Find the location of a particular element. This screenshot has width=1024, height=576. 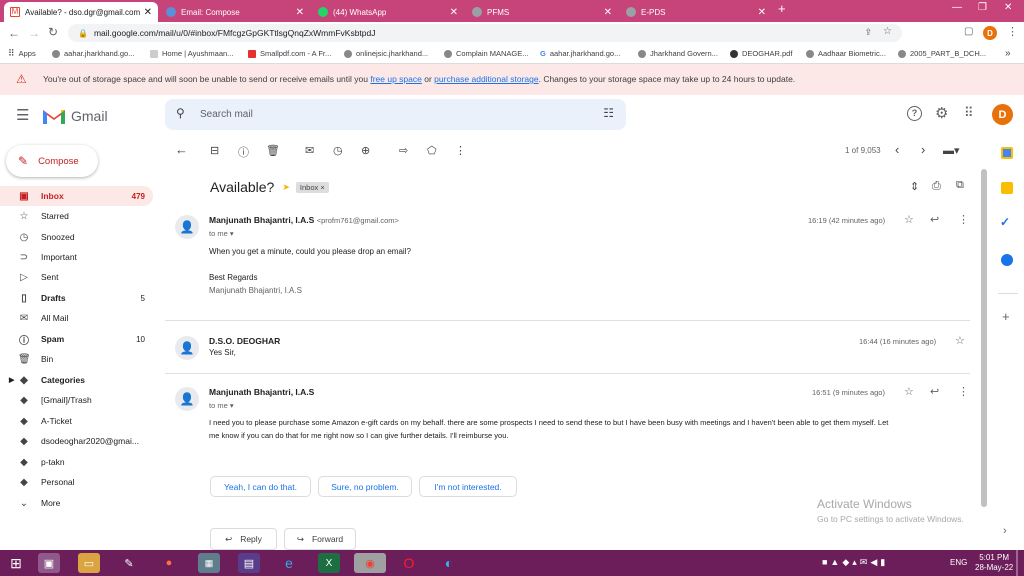

bookmarks-overflow-button: » is located at coordinates (1008, 53).